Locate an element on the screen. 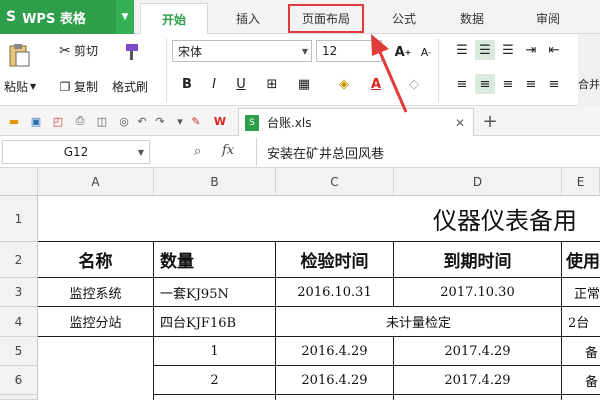  underline-icon: U is located at coordinates (241, 84).